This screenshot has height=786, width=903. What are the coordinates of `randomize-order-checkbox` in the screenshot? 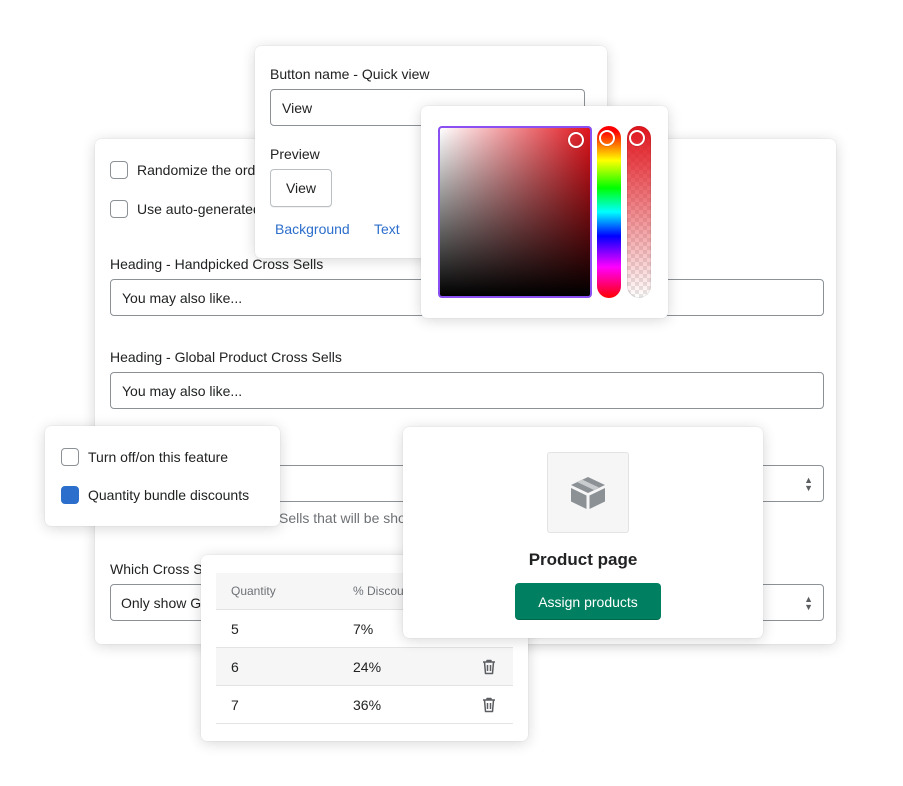 It's located at (119, 170).